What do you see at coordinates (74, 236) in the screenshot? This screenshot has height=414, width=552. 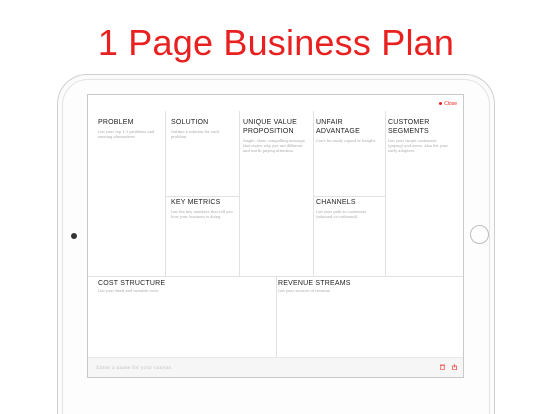 I see `camera-icon` at bounding box center [74, 236].